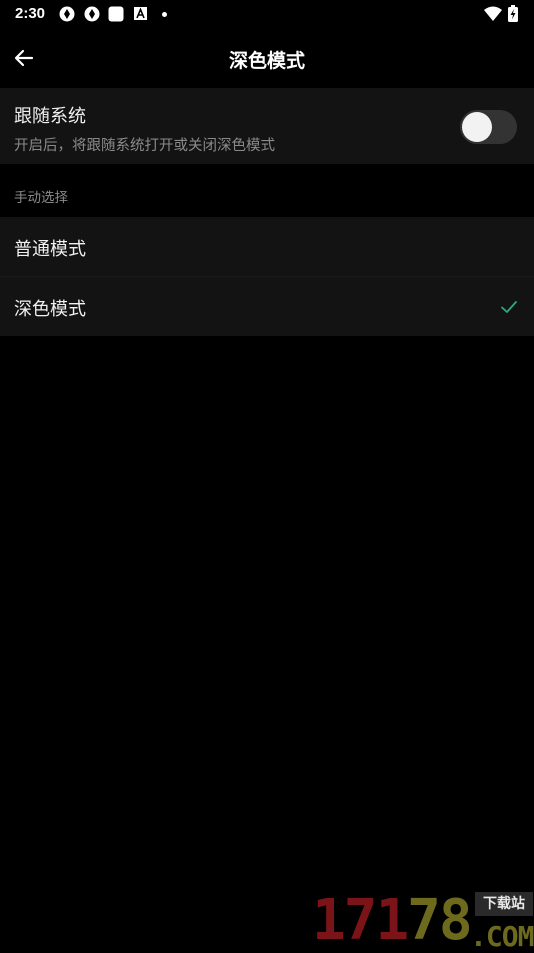 This screenshot has width=534, height=953. What do you see at coordinates (513, 13) in the screenshot?
I see `battery-charging-icon` at bounding box center [513, 13].